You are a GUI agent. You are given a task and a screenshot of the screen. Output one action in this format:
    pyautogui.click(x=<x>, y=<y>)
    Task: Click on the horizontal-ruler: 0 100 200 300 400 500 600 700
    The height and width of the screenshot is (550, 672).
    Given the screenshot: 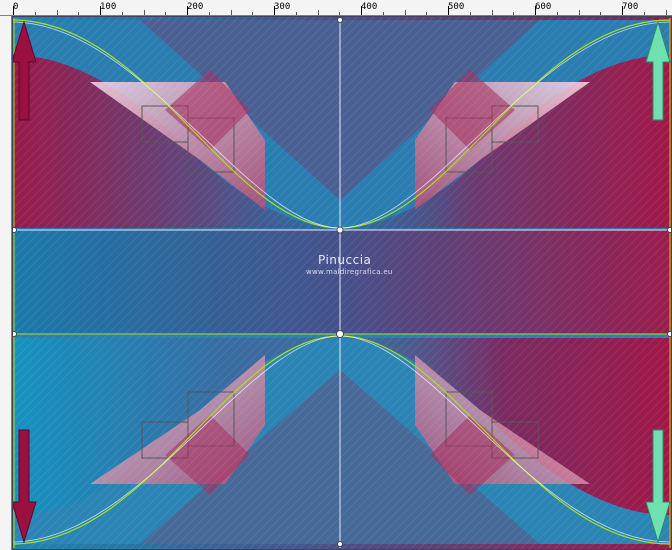 What is the action you would take?
    pyautogui.click(x=336, y=8)
    